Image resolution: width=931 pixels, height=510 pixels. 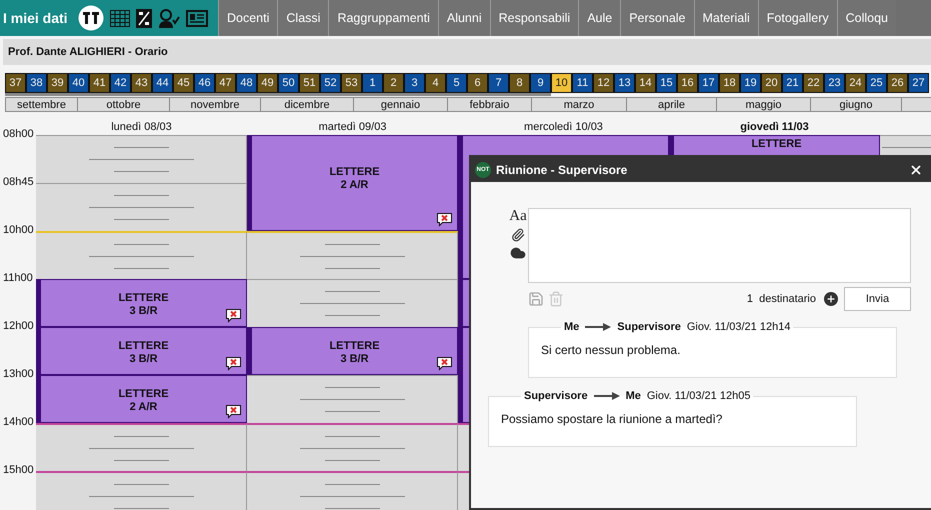 I want to click on message-sender: Supervisore, so click(x=556, y=396).